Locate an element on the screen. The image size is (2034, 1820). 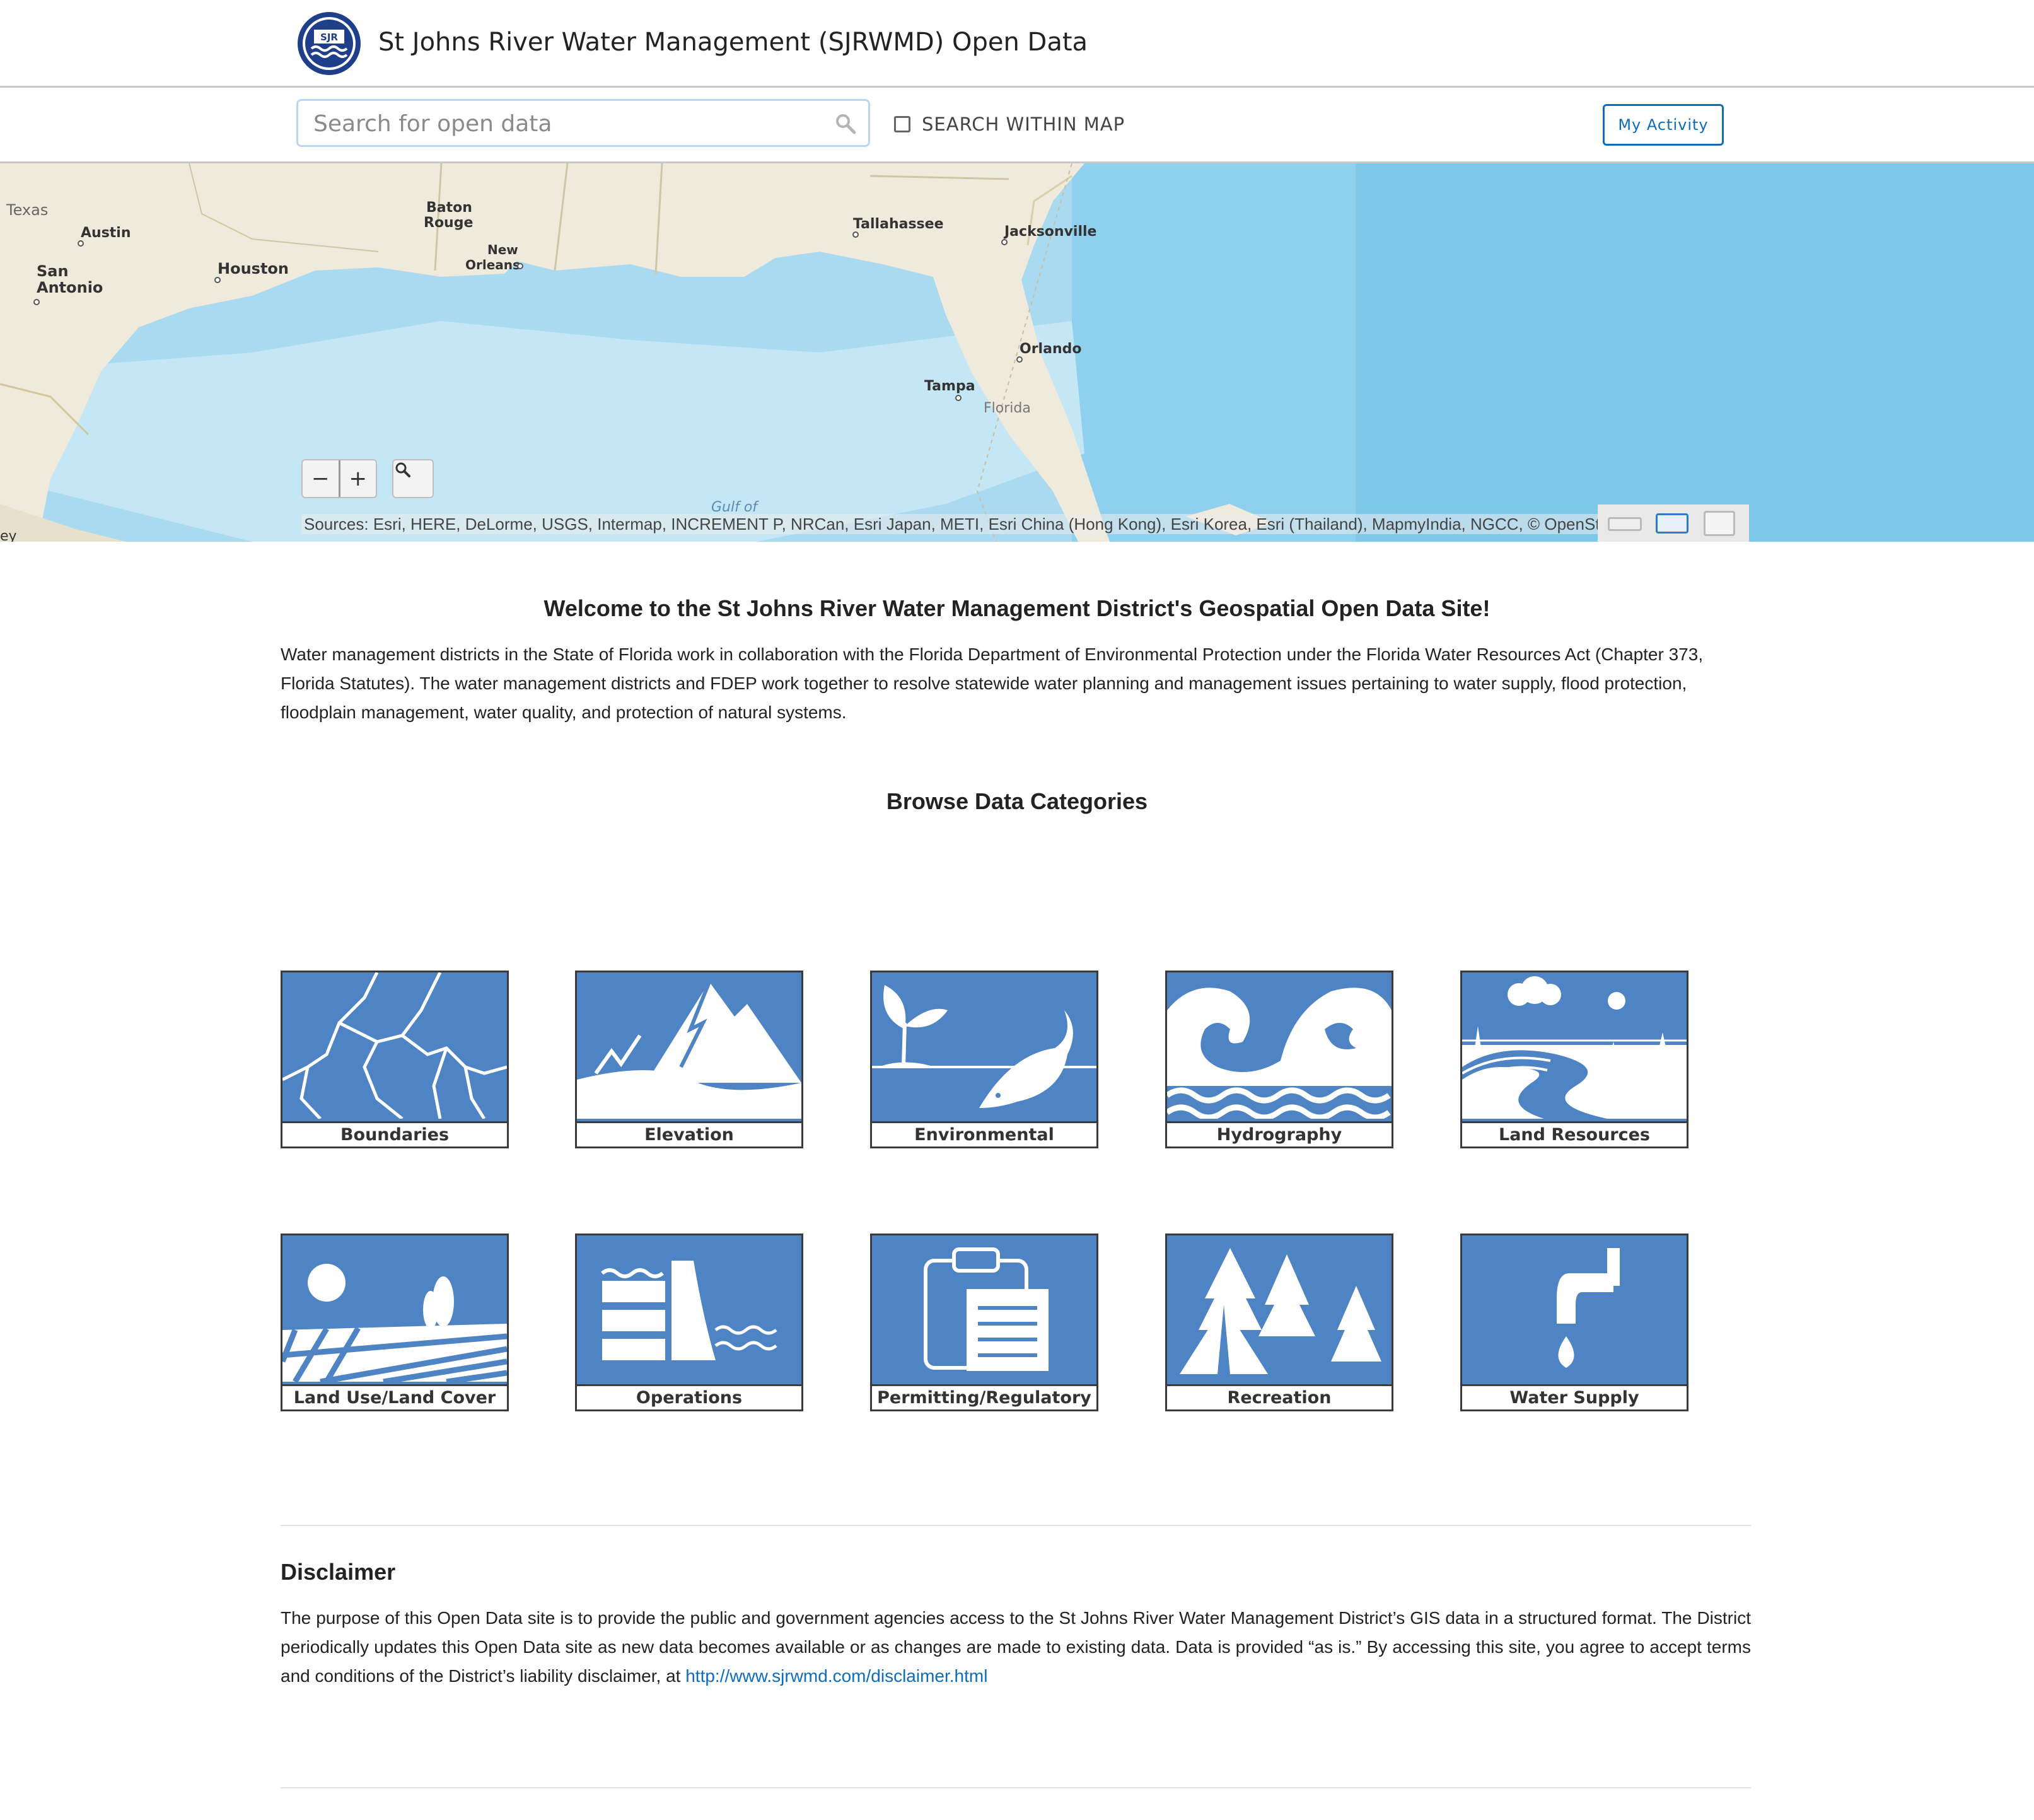
category-water-supply: Water Supply is located at coordinates (1574, 1322).